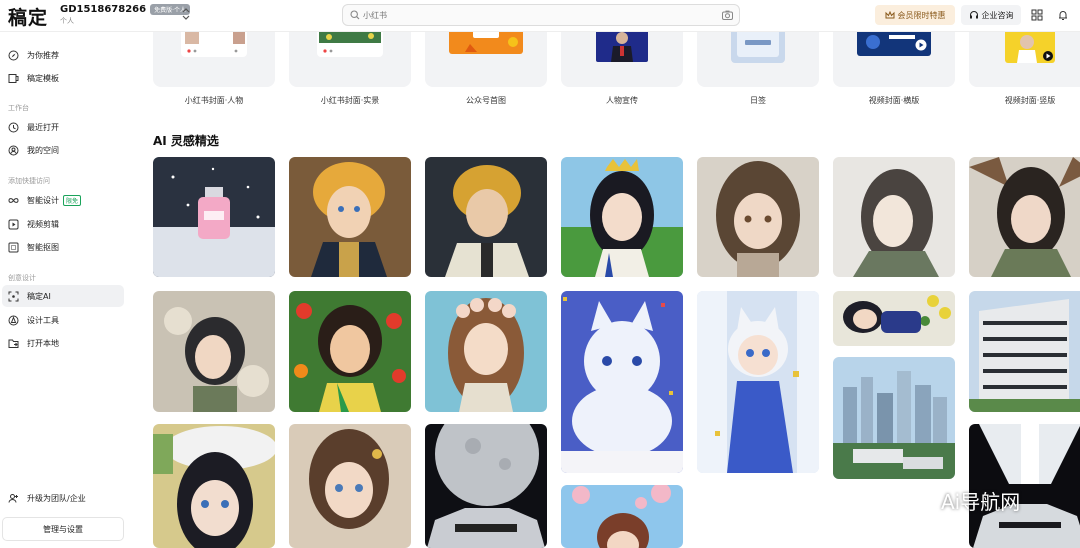  I want to click on perfume-image, so click(214, 217).